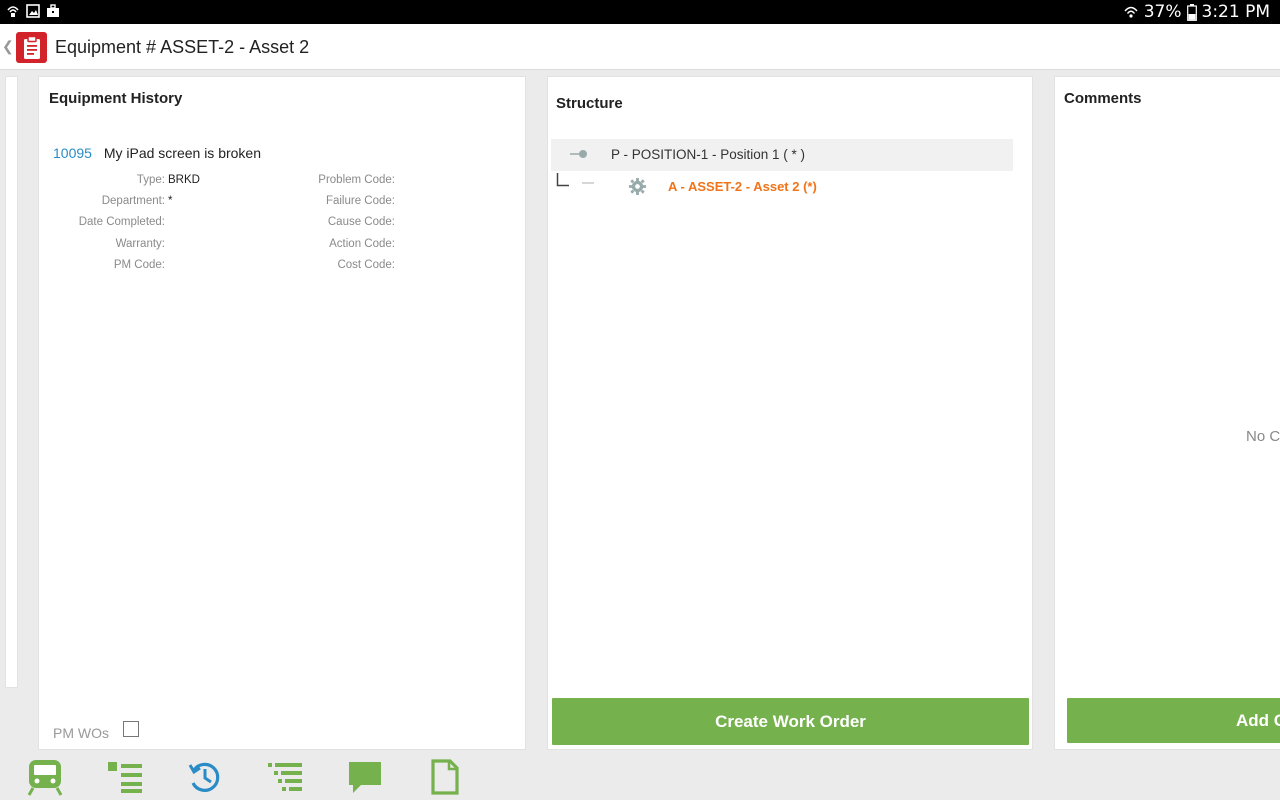  What do you see at coordinates (182, 153) in the screenshot?
I see `work-order-description: My iPad screen is broken` at bounding box center [182, 153].